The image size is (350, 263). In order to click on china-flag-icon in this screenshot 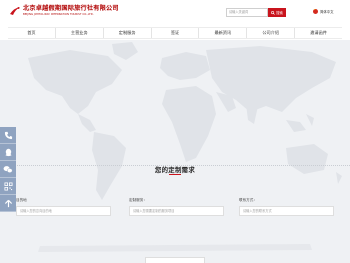, I will do `click(315, 11)`.